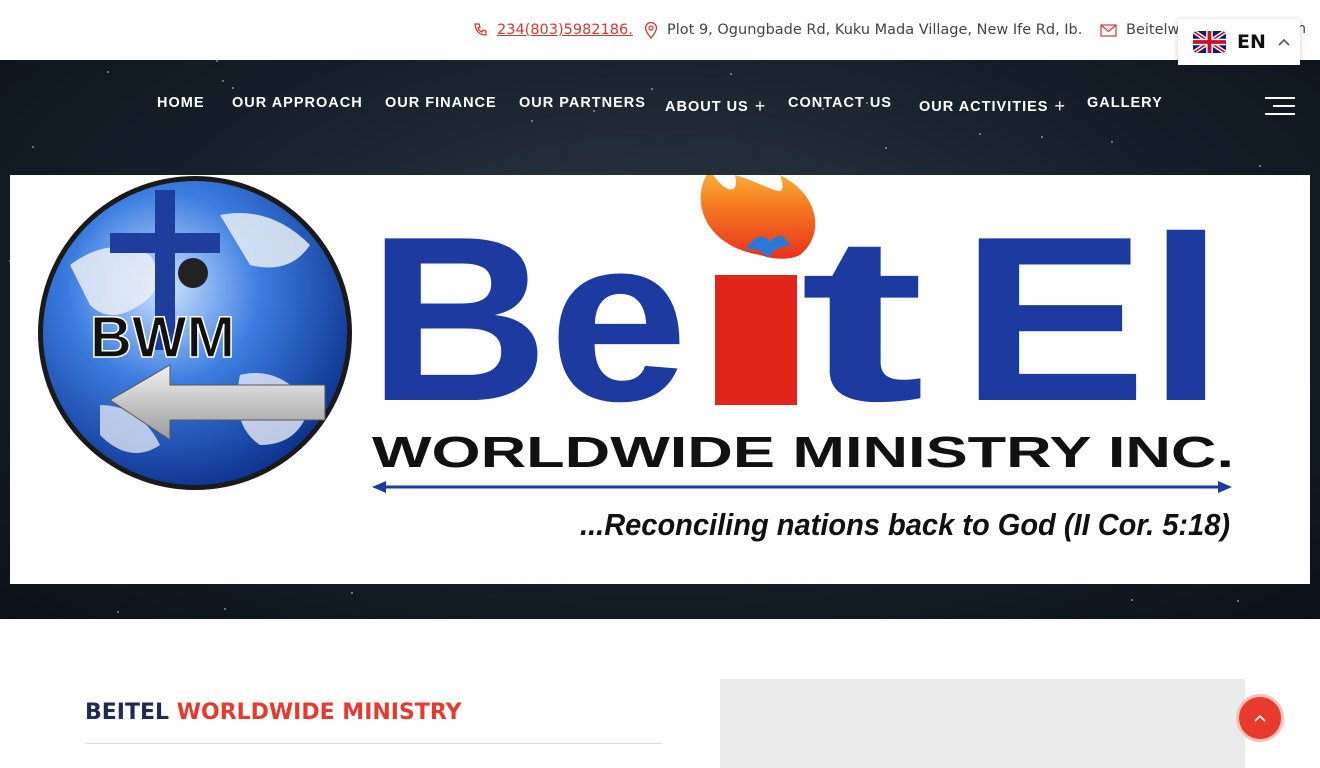 This screenshot has width=1320, height=768. Describe the element at coordinates (1108, 30) in the screenshot. I see `envelope-icon` at that location.